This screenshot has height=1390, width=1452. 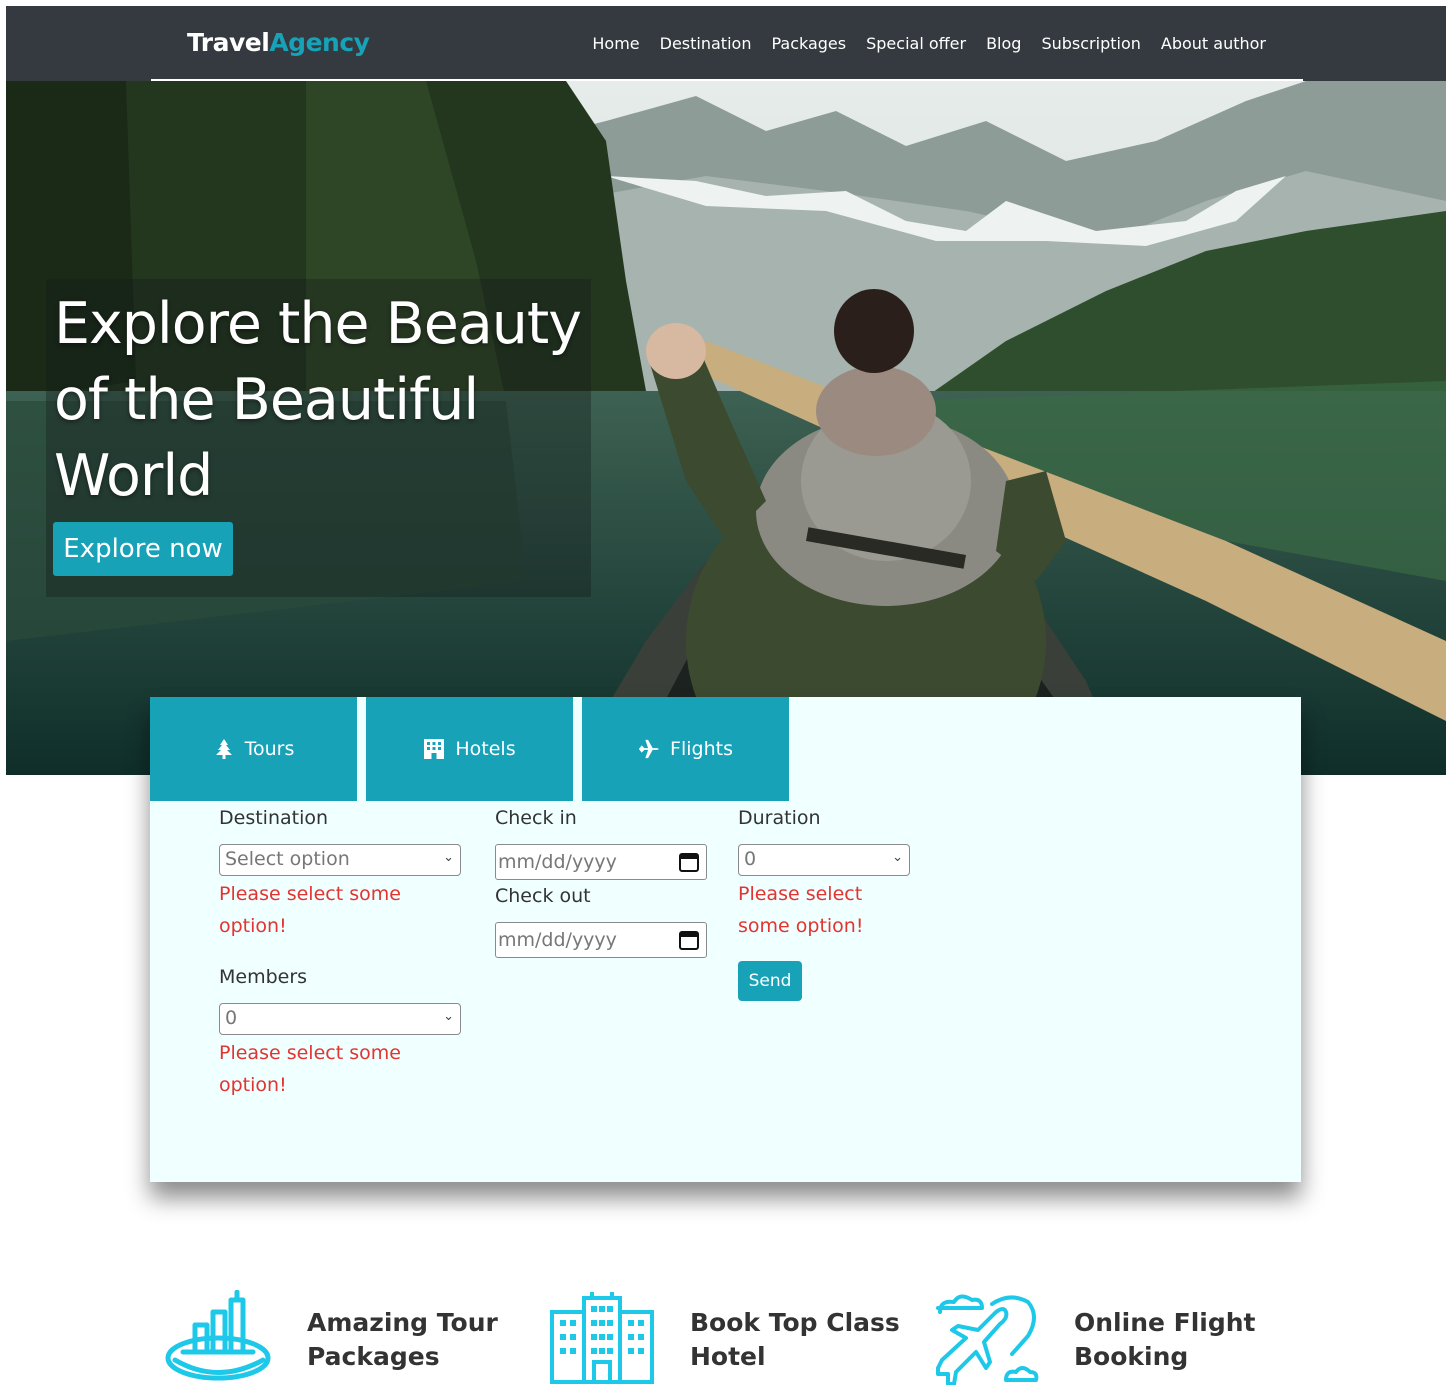 I want to click on duration-label: Duration, so click(x=779, y=818).